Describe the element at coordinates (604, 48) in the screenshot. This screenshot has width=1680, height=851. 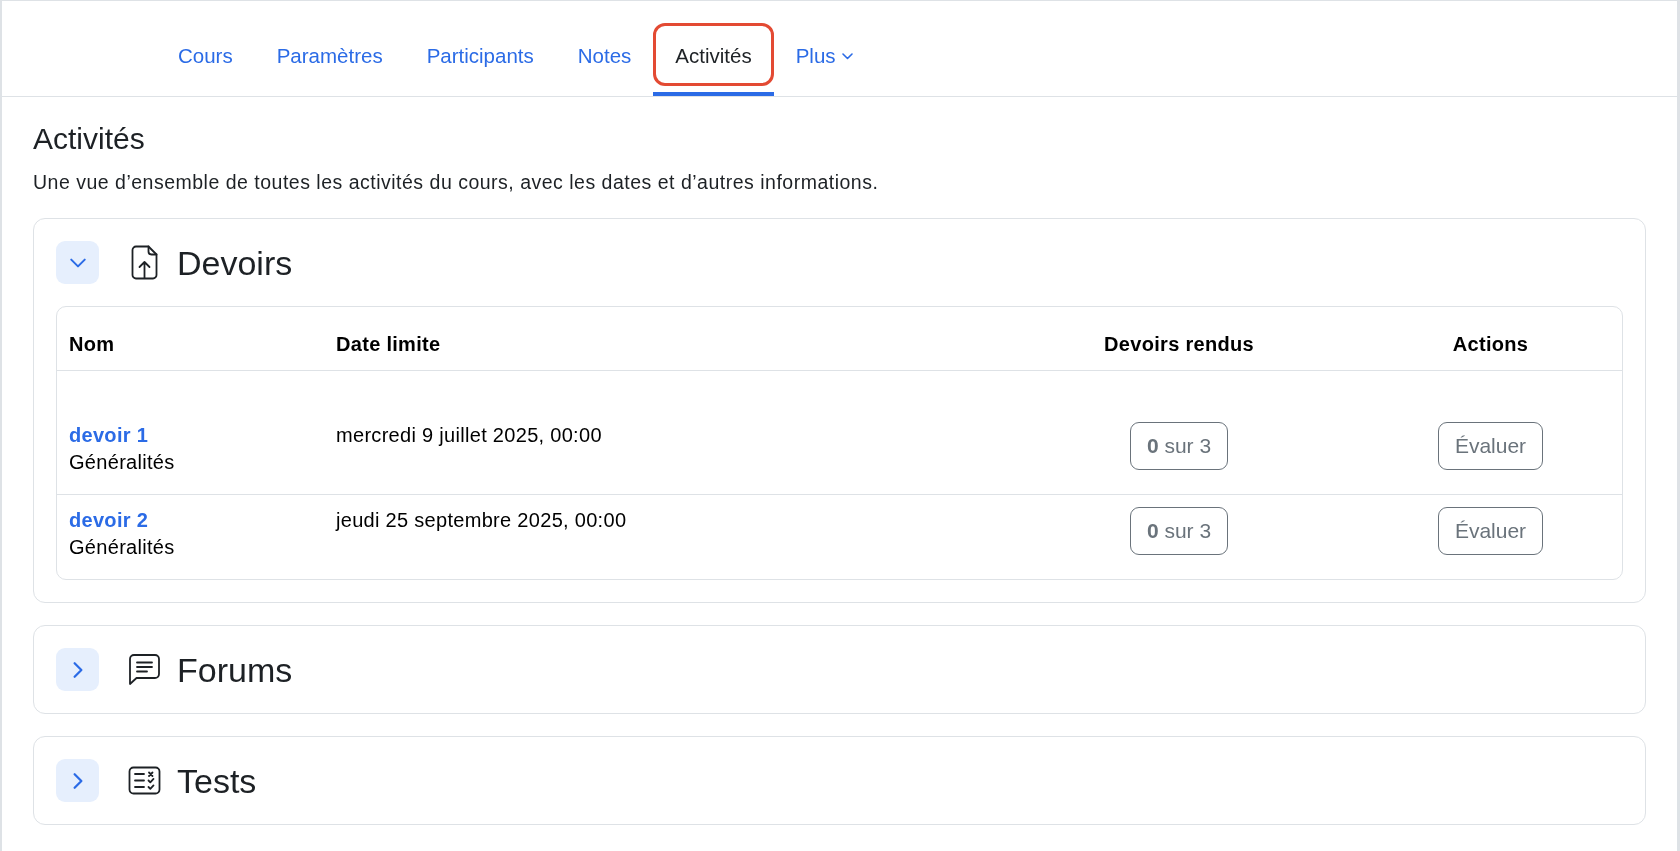
I see `nav-tab: Notes` at that location.